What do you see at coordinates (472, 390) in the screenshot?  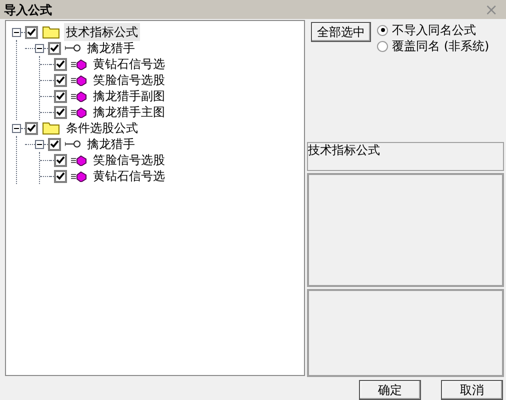 I see `dialog-button: 取消` at bounding box center [472, 390].